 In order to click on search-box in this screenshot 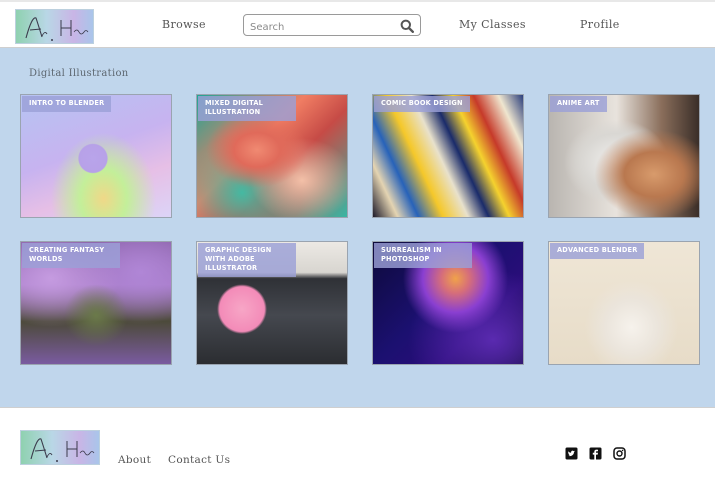, I will do `click(332, 26)`.